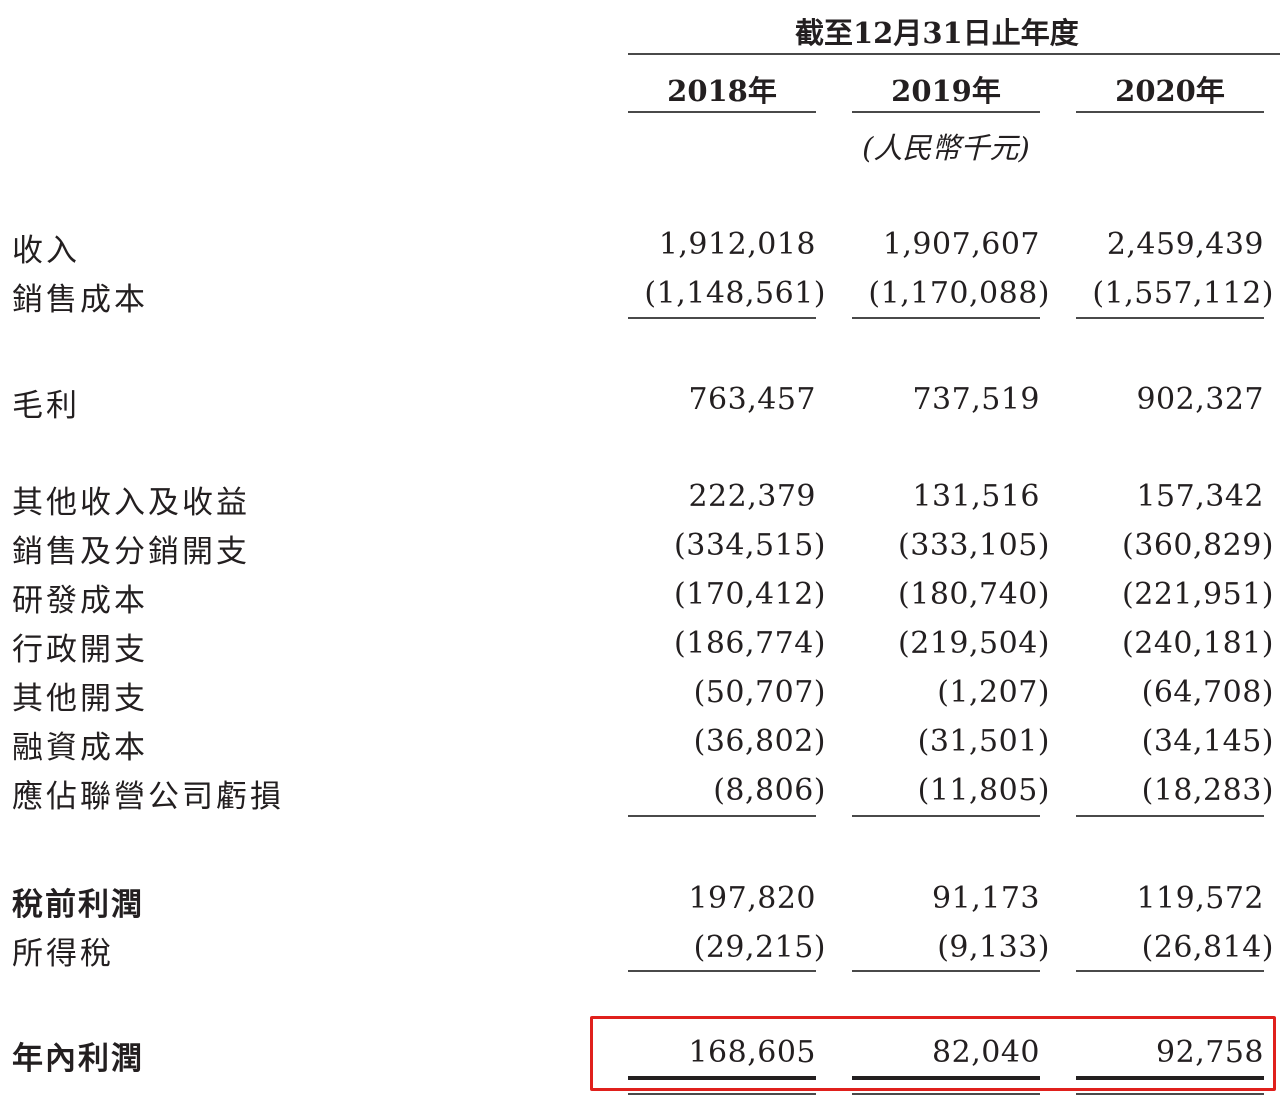 Image resolution: width=1282 pixels, height=1102 pixels. What do you see at coordinates (131, 552) in the screenshot?
I see `row-label-selling-distribution: 銷售及分銷開支` at bounding box center [131, 552].